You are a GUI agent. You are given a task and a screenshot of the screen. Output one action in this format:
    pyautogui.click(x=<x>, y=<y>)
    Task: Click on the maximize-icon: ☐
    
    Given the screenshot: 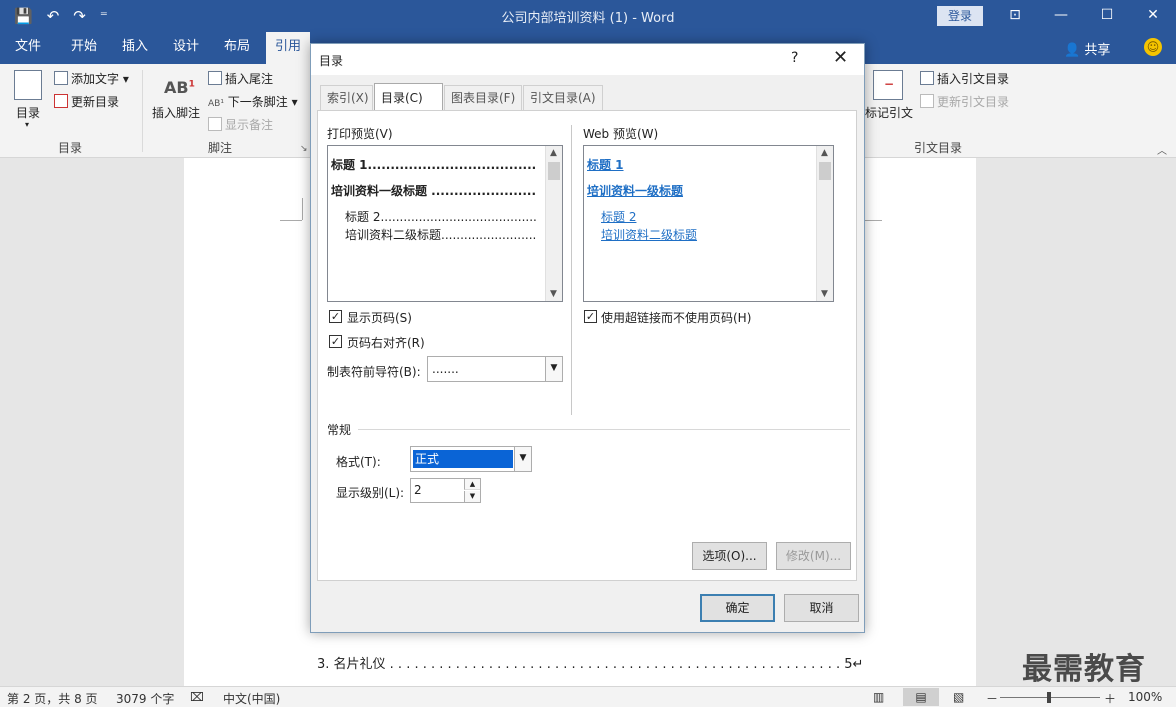 What is the action you would take?
    pyautogui.click(x=1107, y=16)
    